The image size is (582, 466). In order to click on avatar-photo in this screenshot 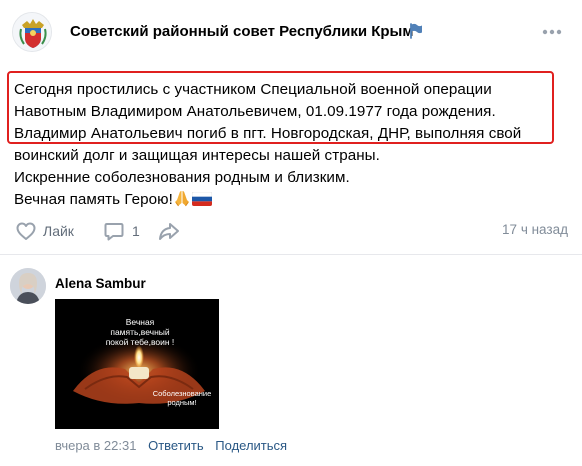, I will do `click(28, 286)`.